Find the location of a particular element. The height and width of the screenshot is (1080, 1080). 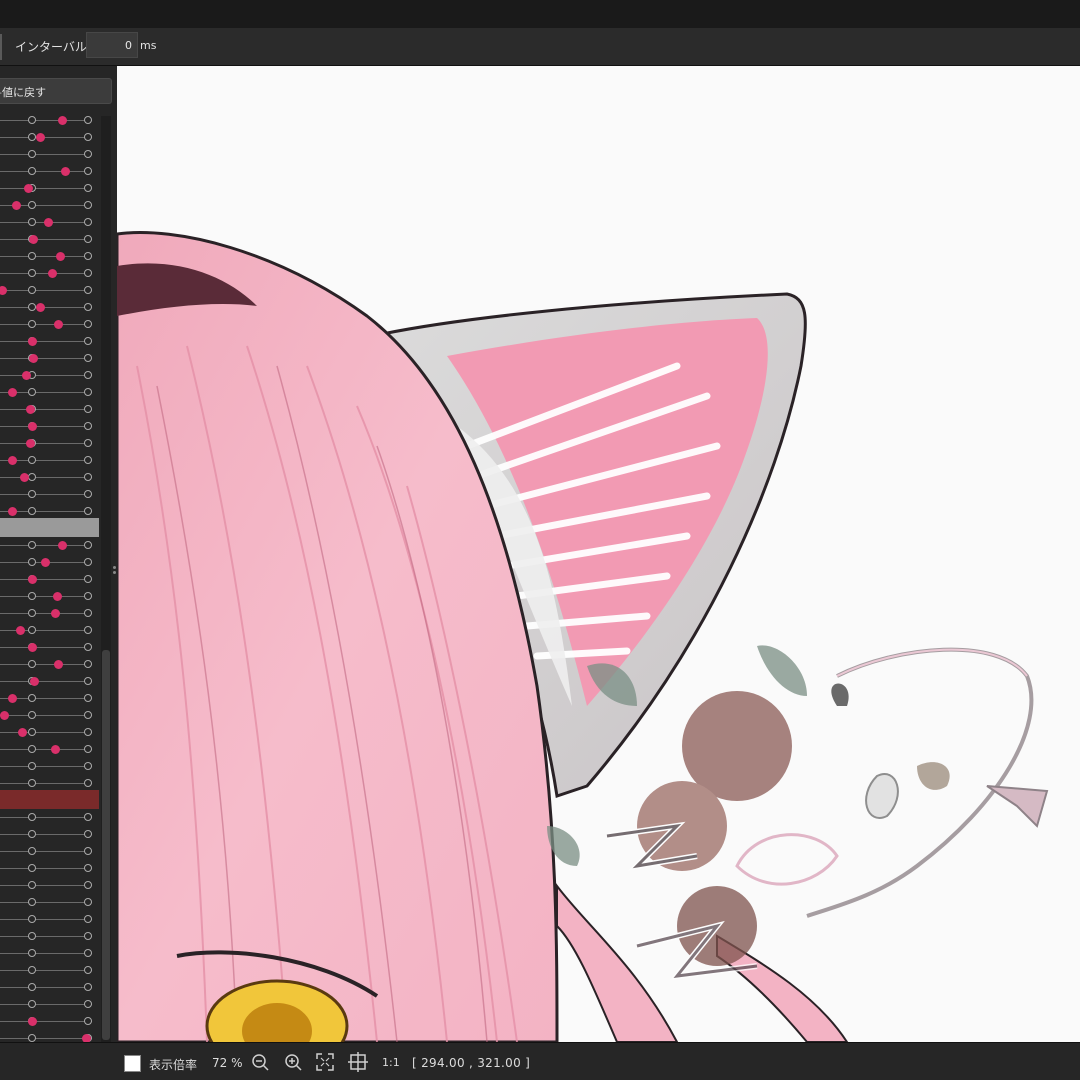

actual-size-button: 1:1 is located at coordinates (391, 1062).